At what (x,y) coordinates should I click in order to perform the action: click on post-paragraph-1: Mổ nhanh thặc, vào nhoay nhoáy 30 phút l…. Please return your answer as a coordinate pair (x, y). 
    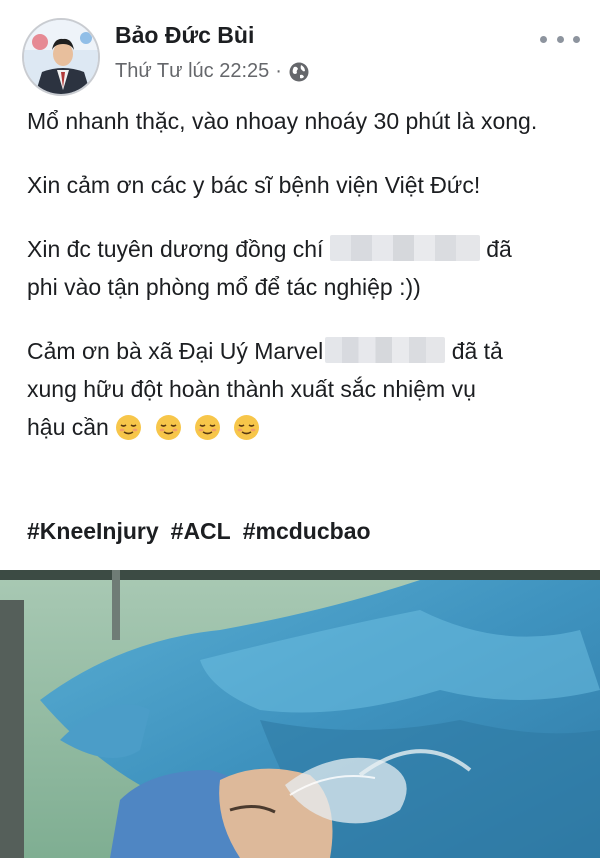
    Looking at the image, I should click on (282, 121).